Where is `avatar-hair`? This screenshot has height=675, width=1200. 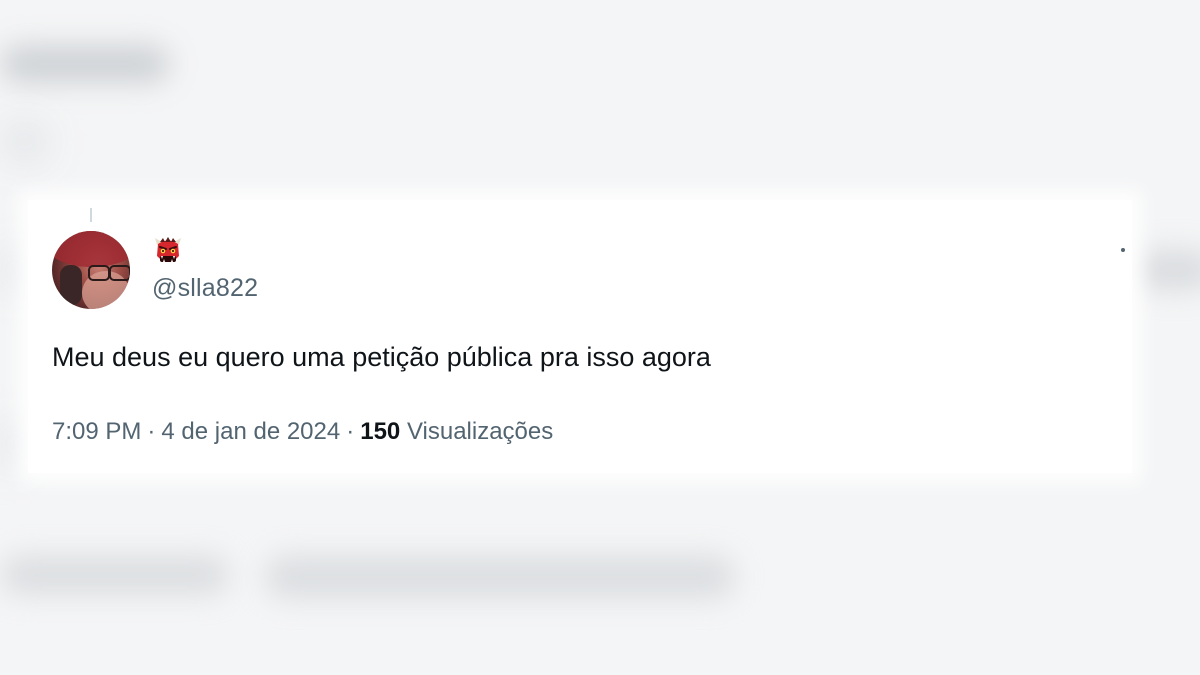 avatar-hair is located at coordinates (91, 249).